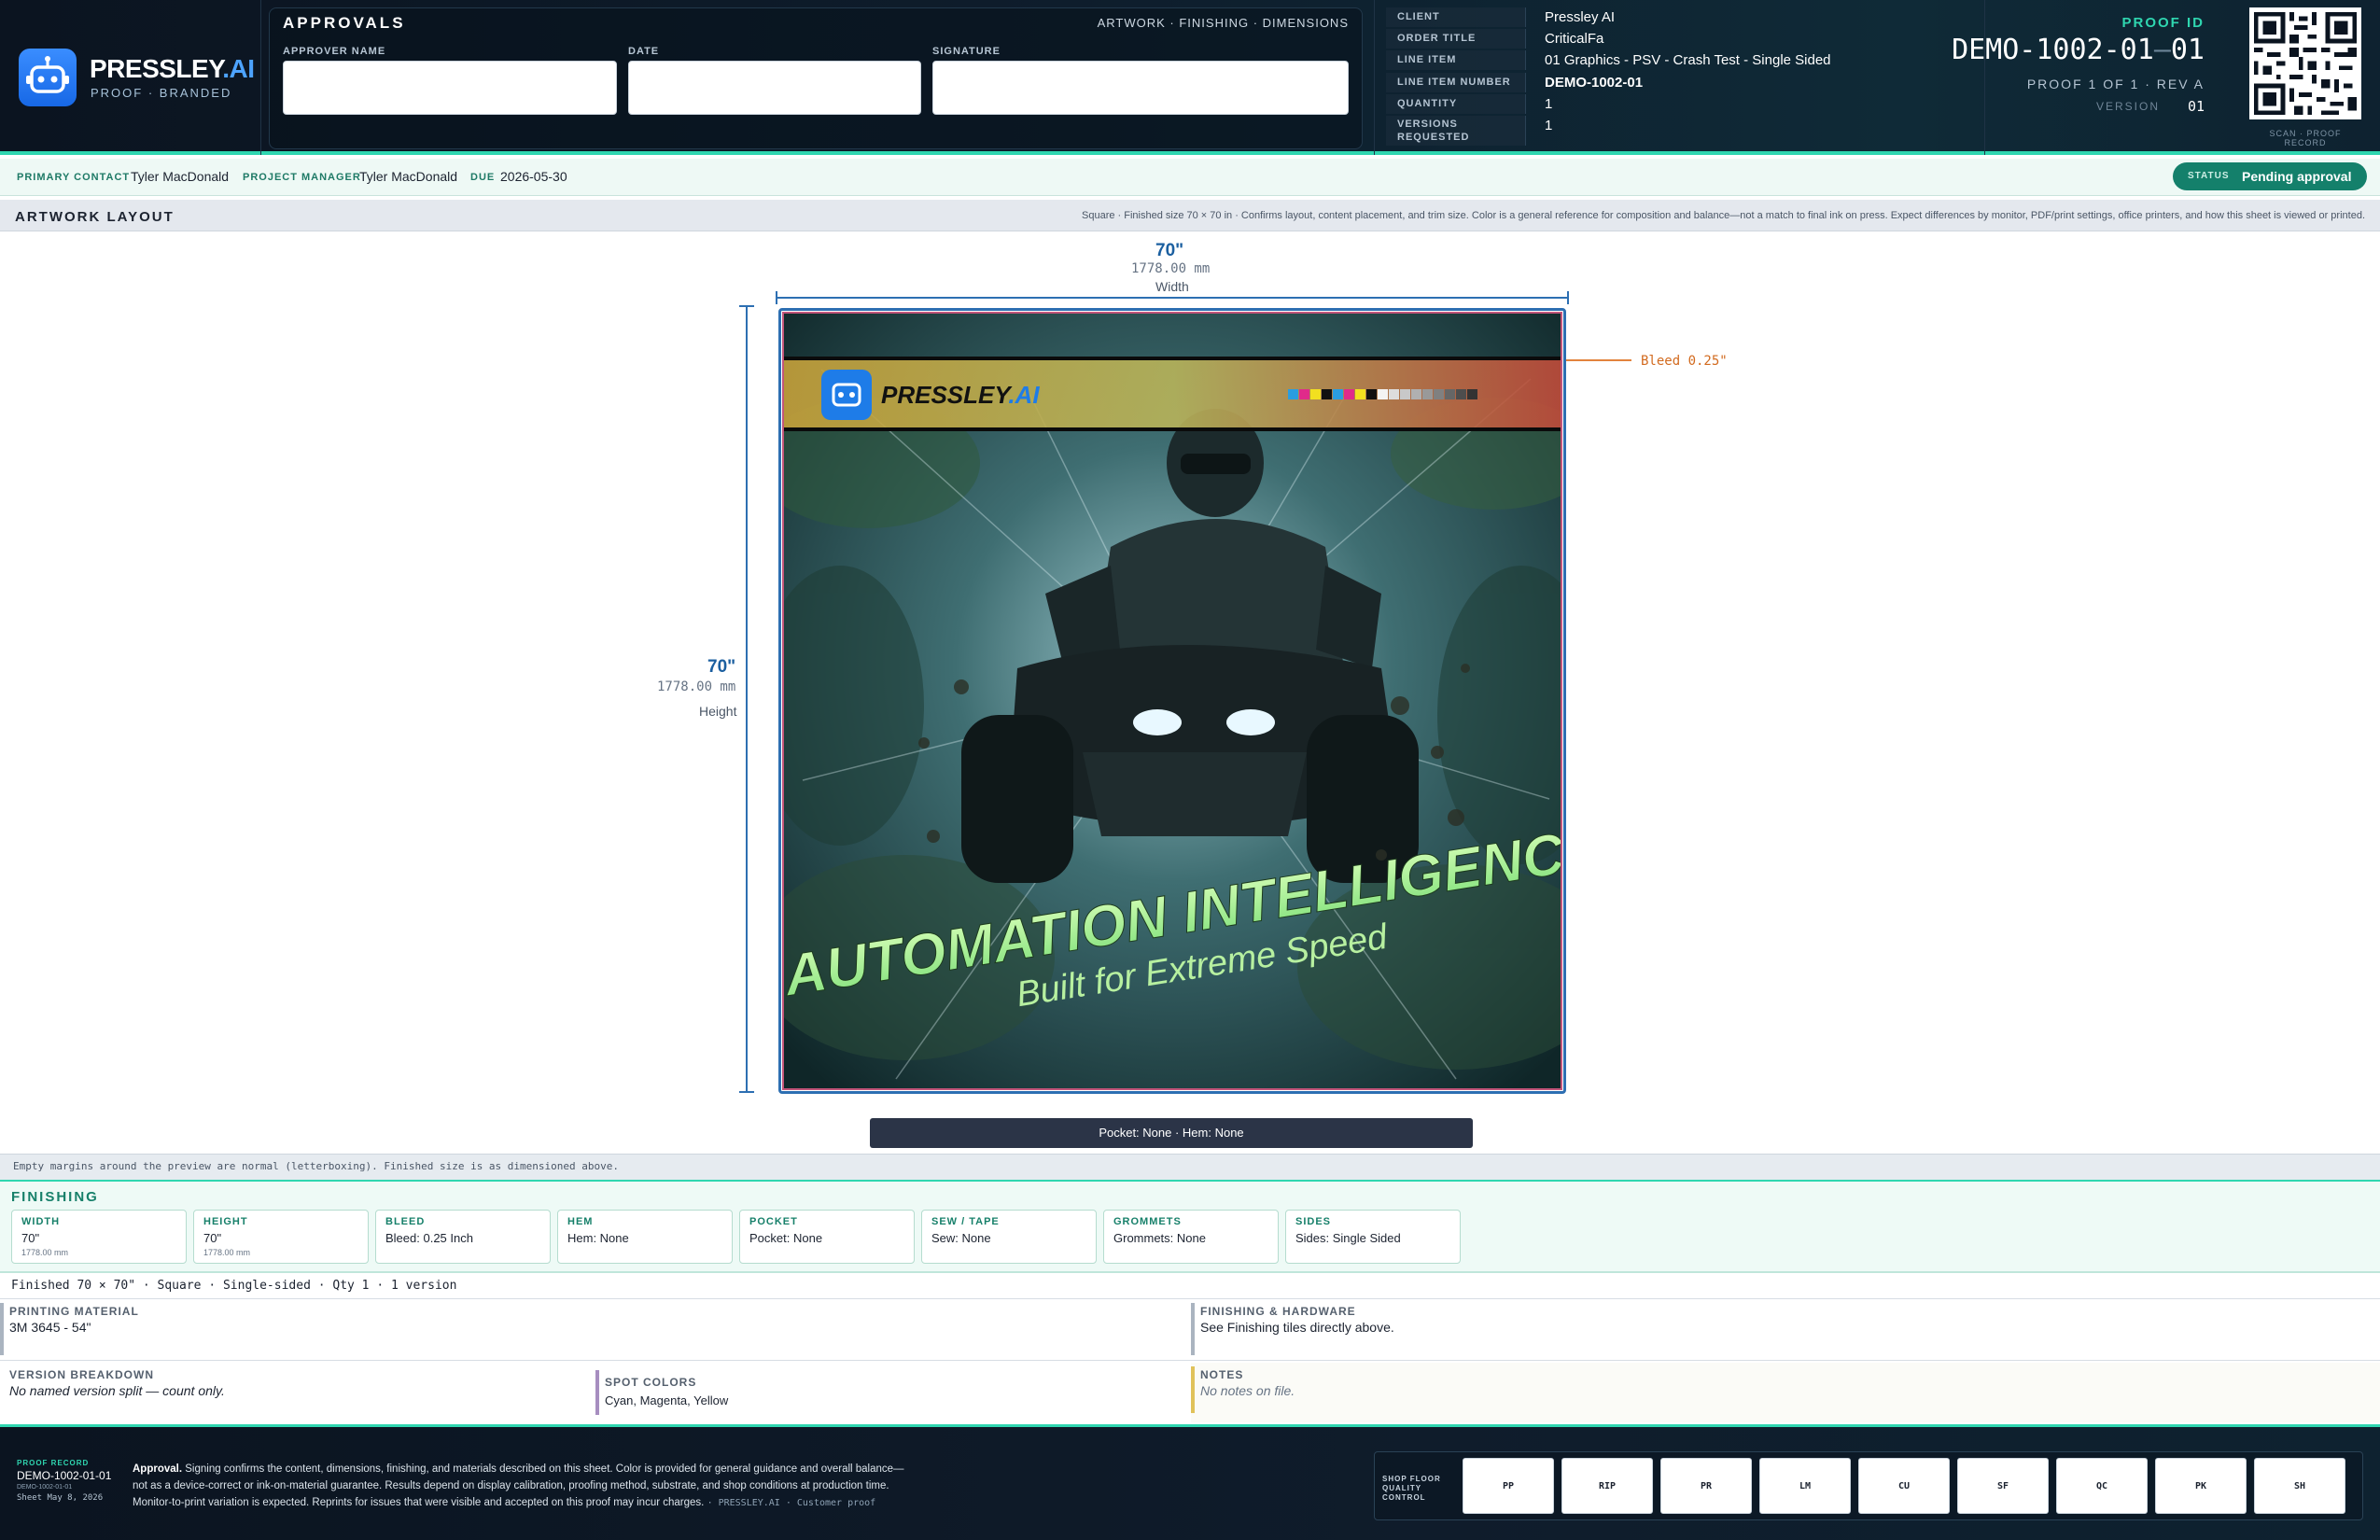 Image resolution: width=2380 pixels, height=1540 pixels. Describe the element at coordinates (1594, 83) in the screenshot. I see `order-value: DEMO-1002-01` at that location.